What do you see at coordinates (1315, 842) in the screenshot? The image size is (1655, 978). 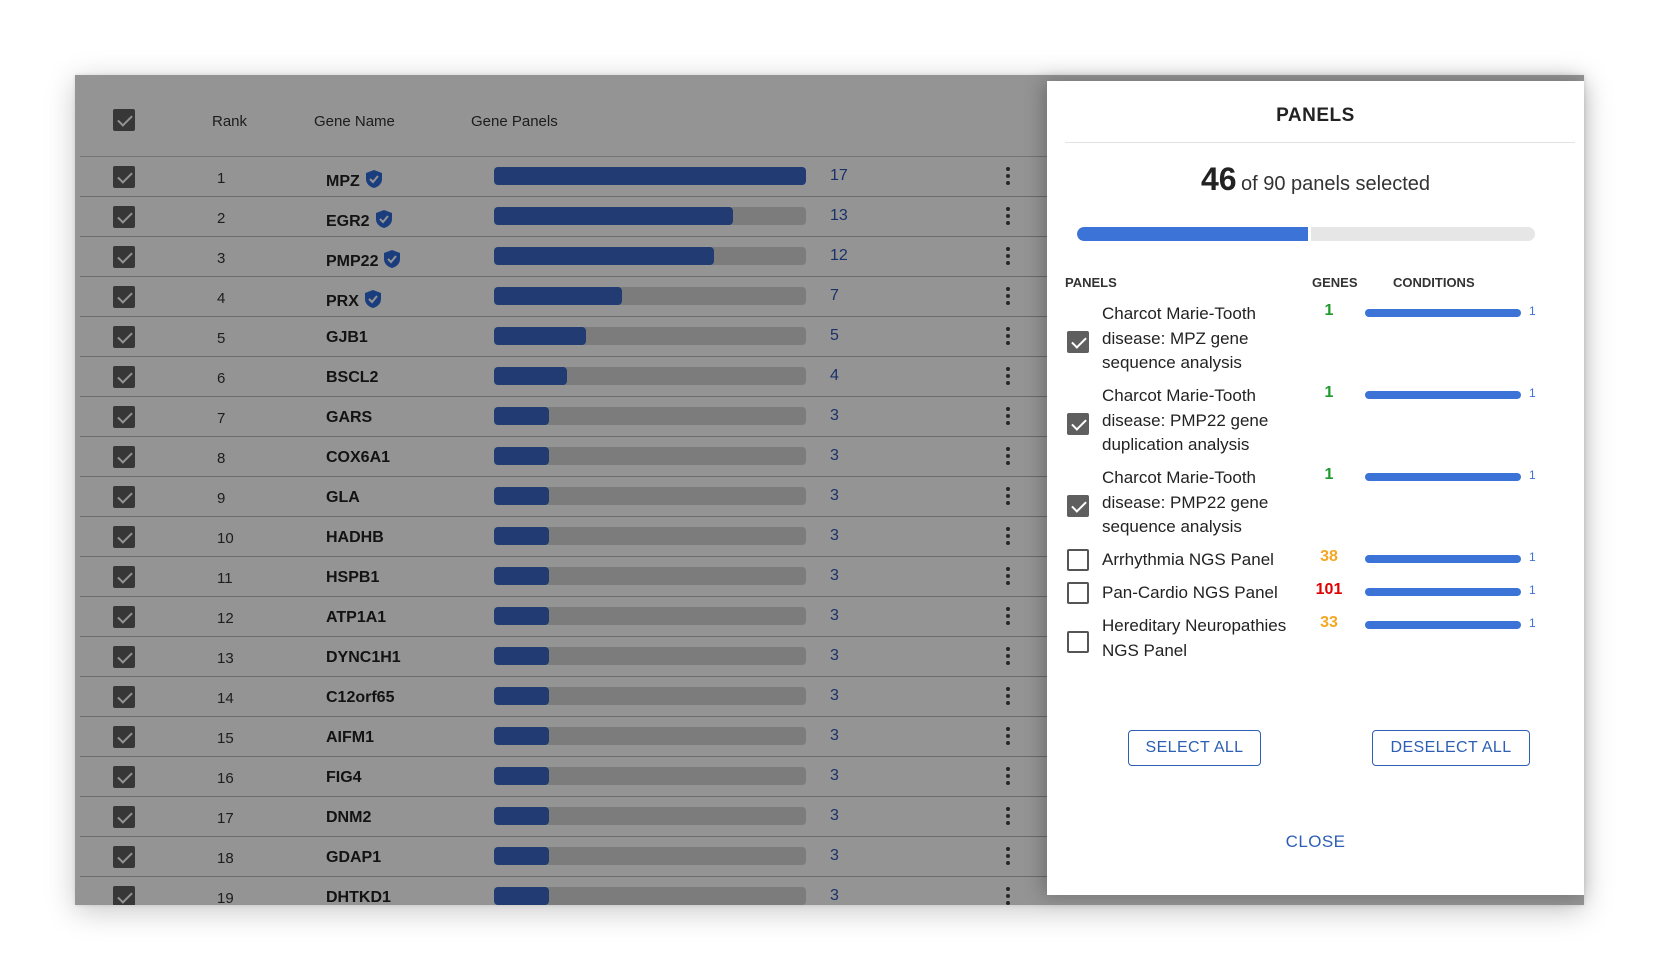 I see `close-button: CLOSE` at bounding box center [1315, 842].